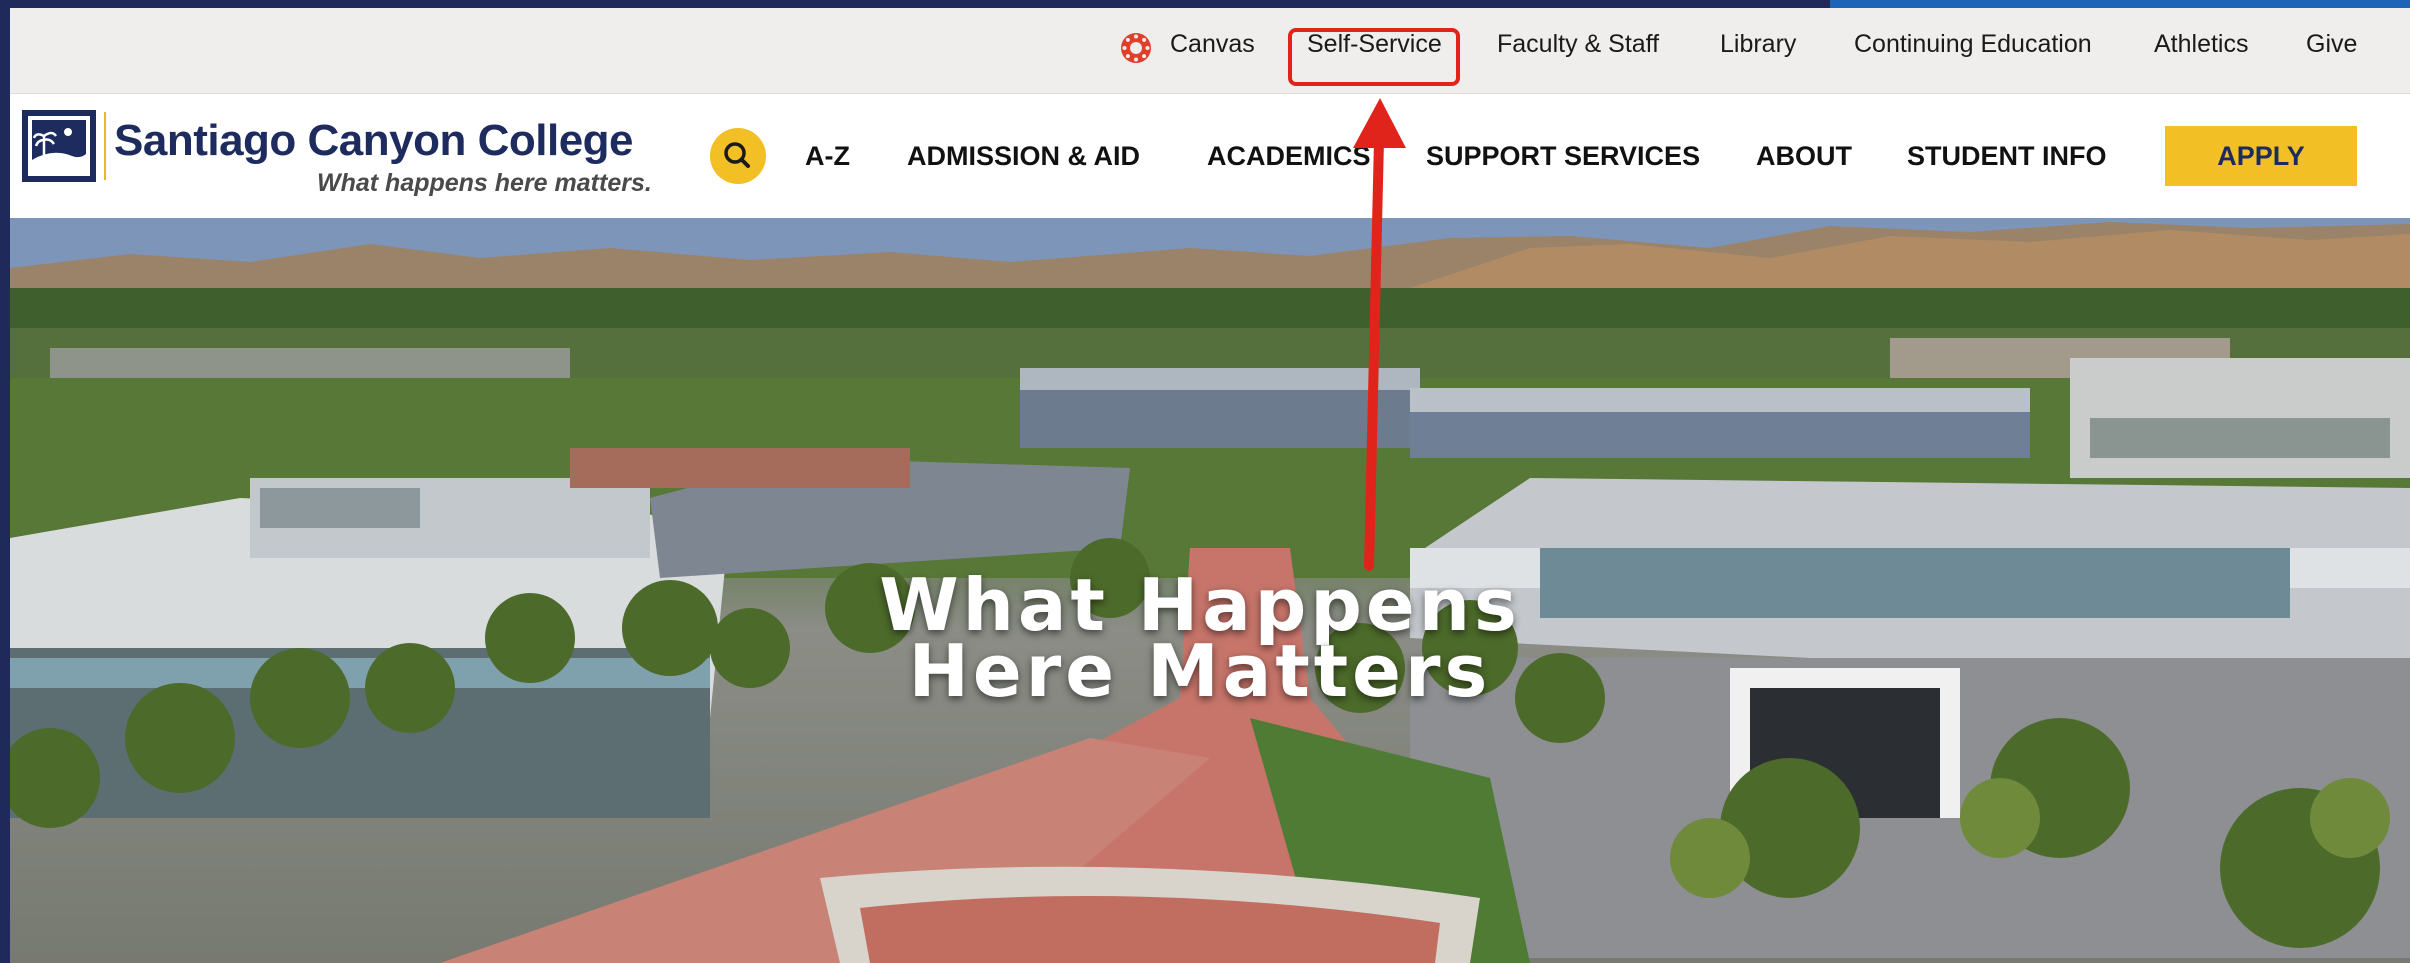  What do you see at coordinates (2201, 44) in the screenshot?
I see `utility-link-athletics: Athletics` at bounding box center [2201, 44].